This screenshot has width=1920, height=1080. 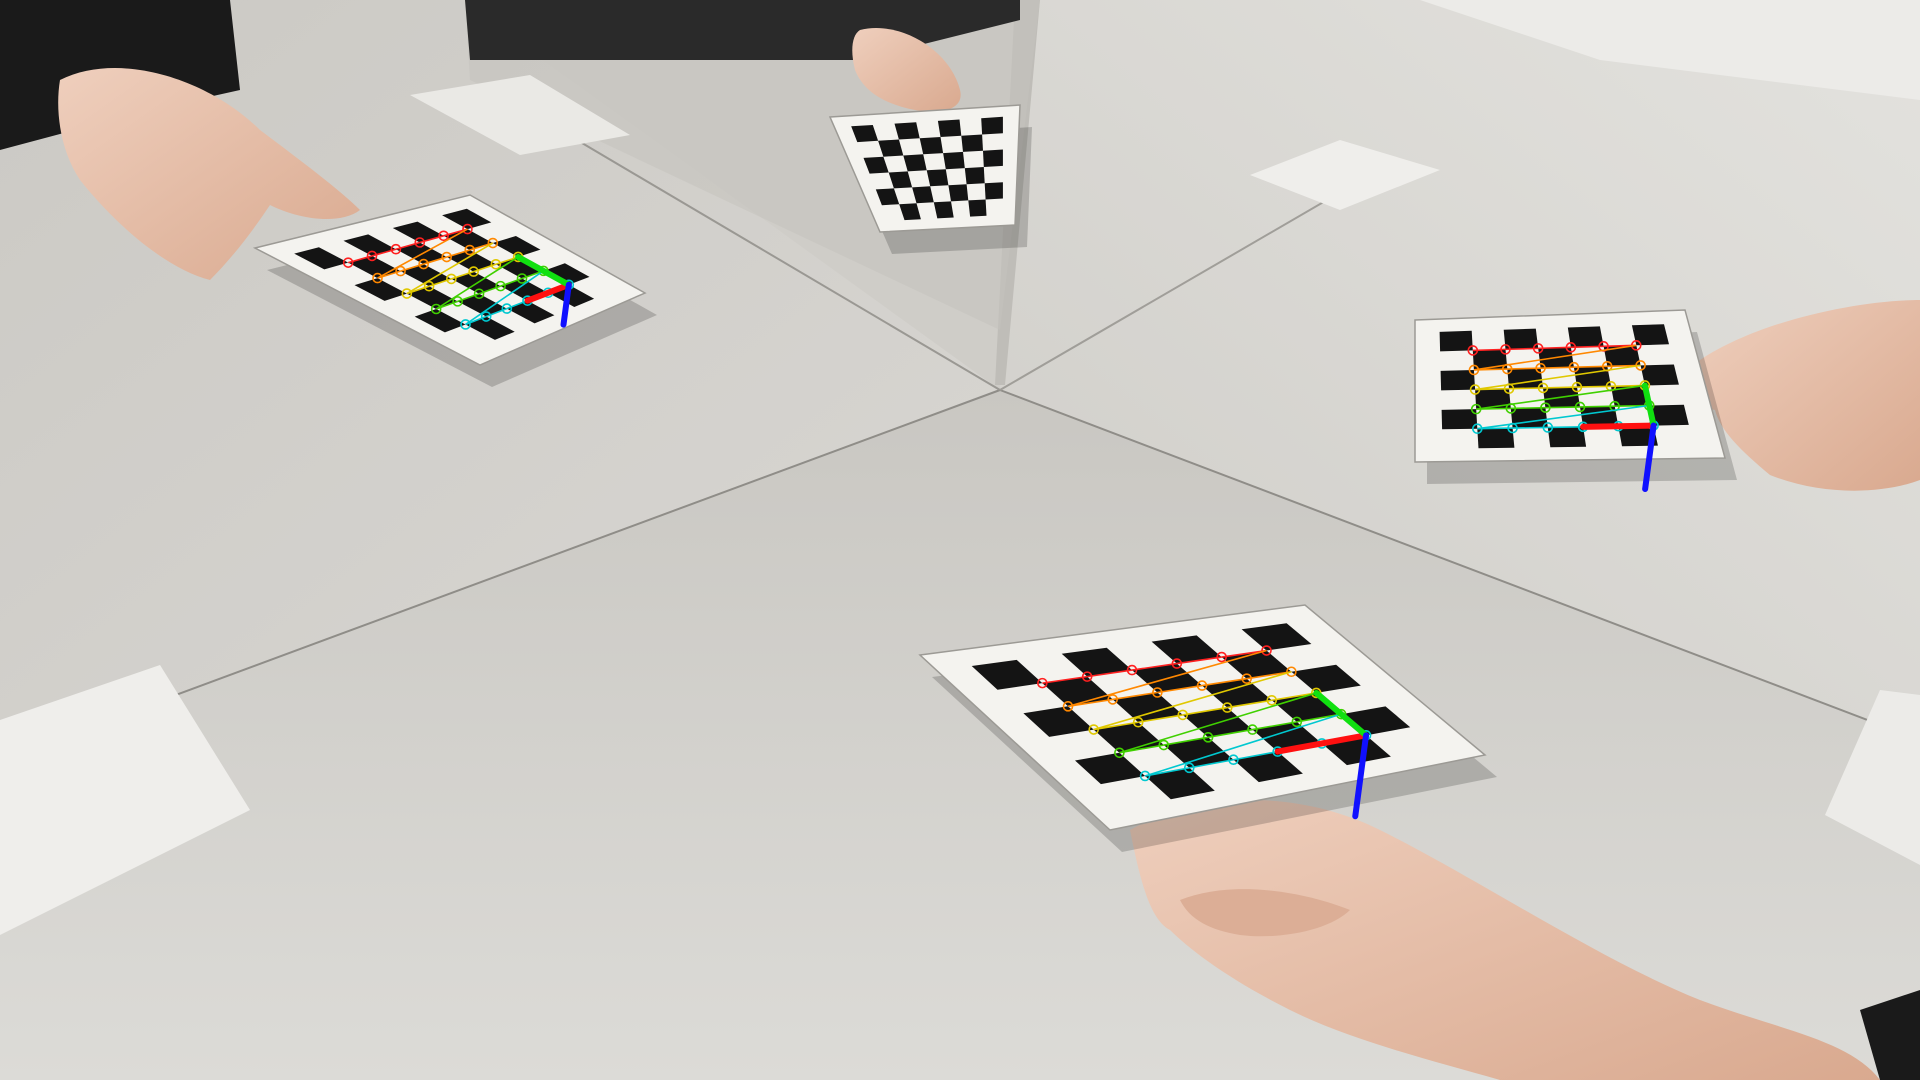 What do you see at coordinates (1575, 401) in the screenshot?
I see `board-right-reflection` at bounding box center [1575, 401].